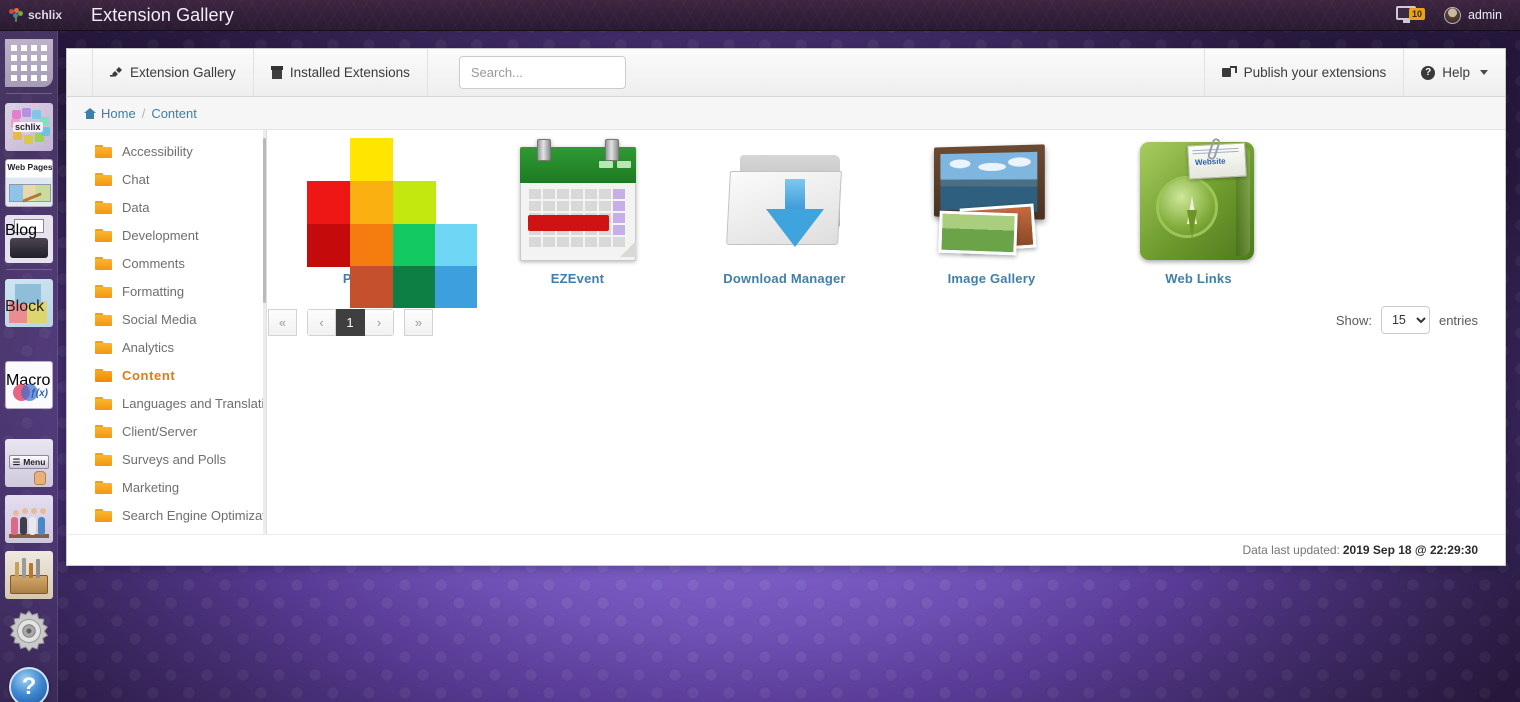 The image size is (1520, 702). Describe the element at coordinates (264, 332) in the screenshot. I see `sidebar-scrollbar-track` at that location.